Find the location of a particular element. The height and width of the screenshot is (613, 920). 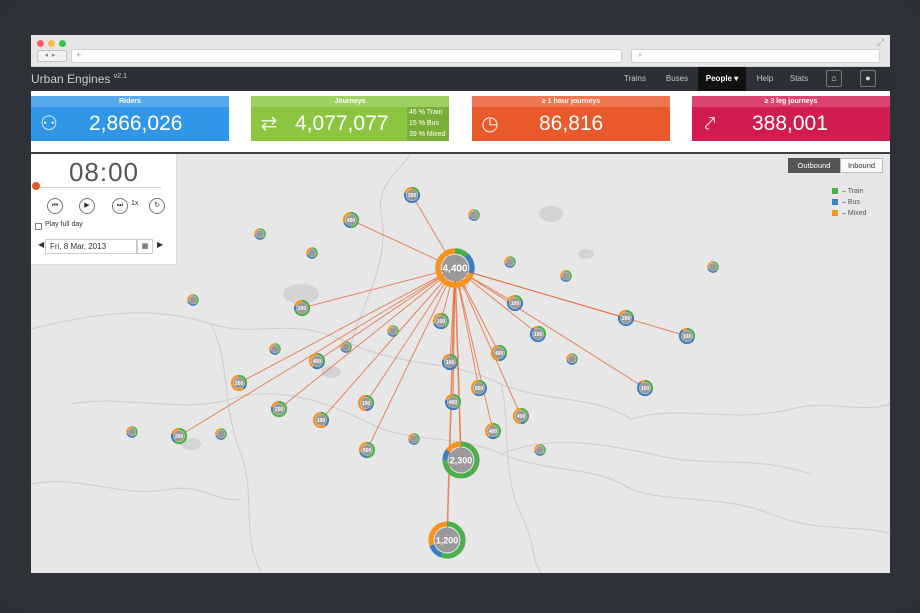

fast-forward-icon: ⏭ is located at coordinates (120, 206).